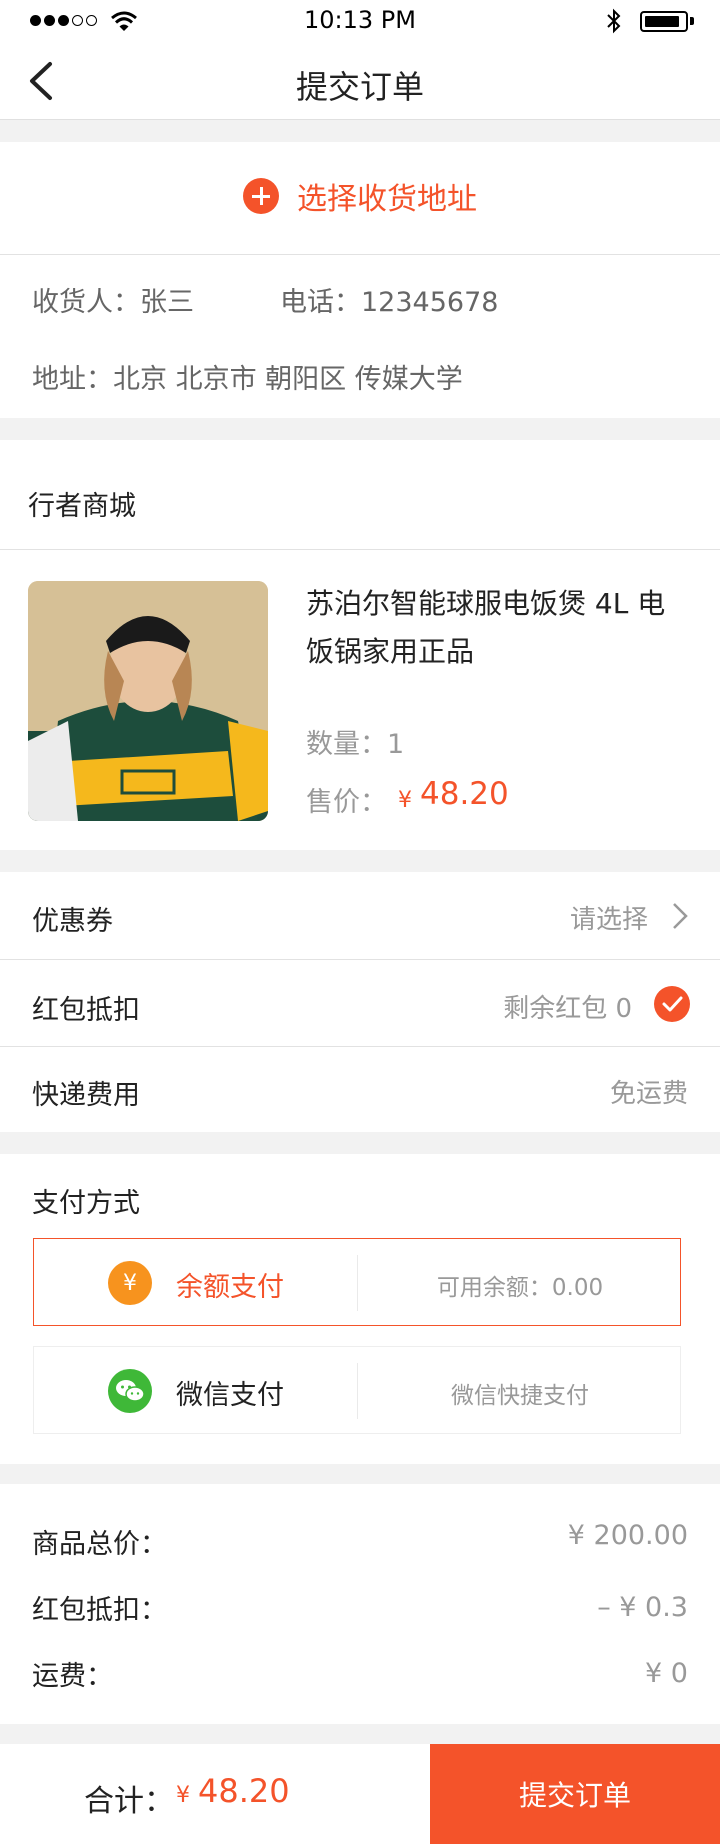  What do you see at coordinates (244, 1791) in the screenshot?
I see `total-amount: 48.20` at bounding box center [244, 1791].